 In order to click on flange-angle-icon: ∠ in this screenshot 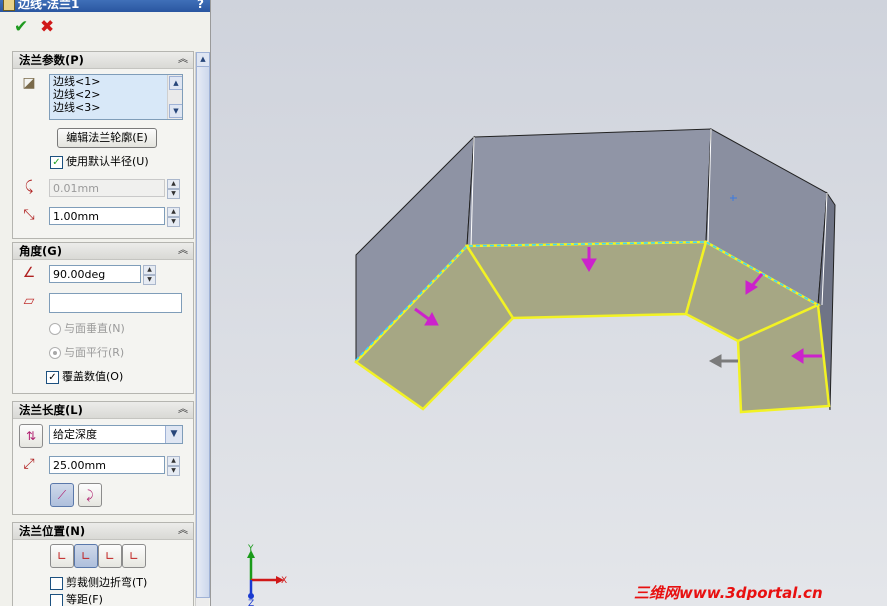, I will do `click(29, 273)`.